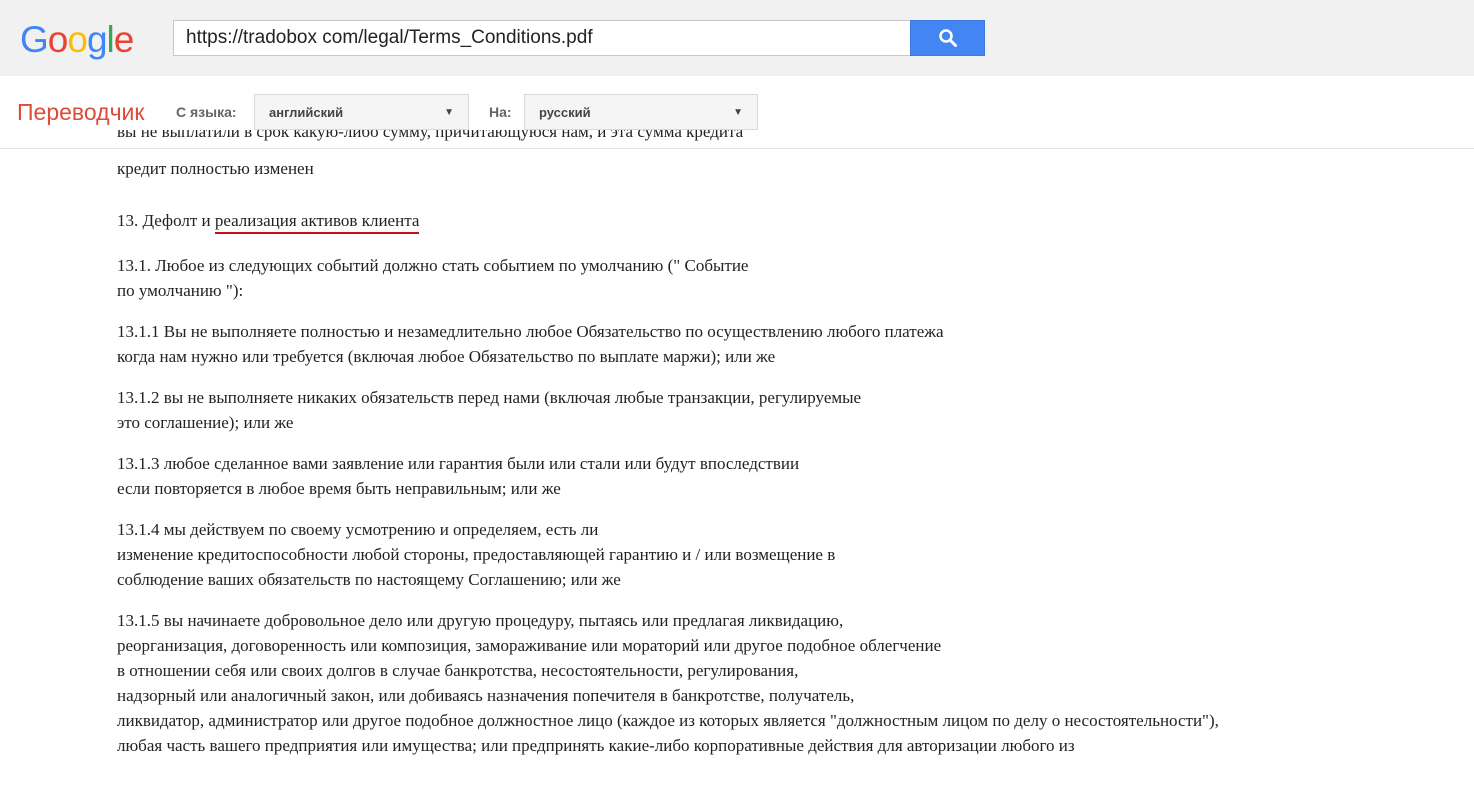  What do you see at coordinates (124, 39) in the screenshot?
I see `logo-letter-5: e` at bounding box center [124, 39].